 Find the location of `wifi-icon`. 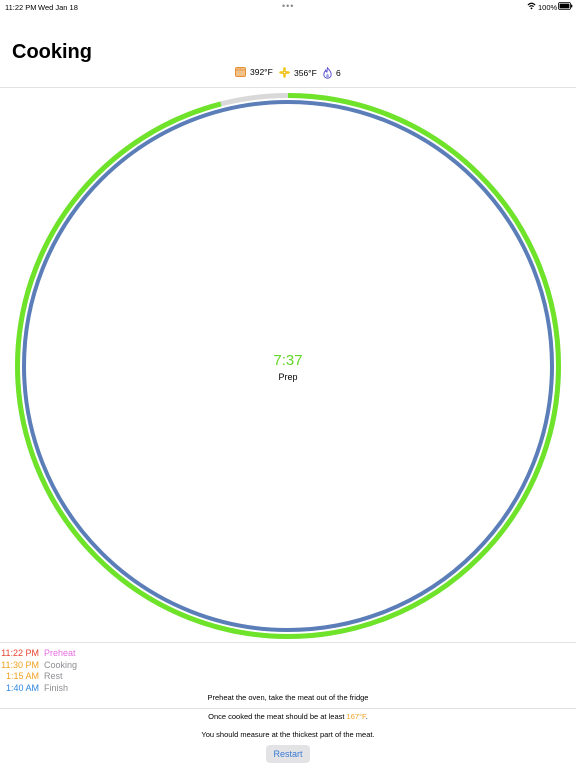

wifi-icon is located at coordinates (531, 7).